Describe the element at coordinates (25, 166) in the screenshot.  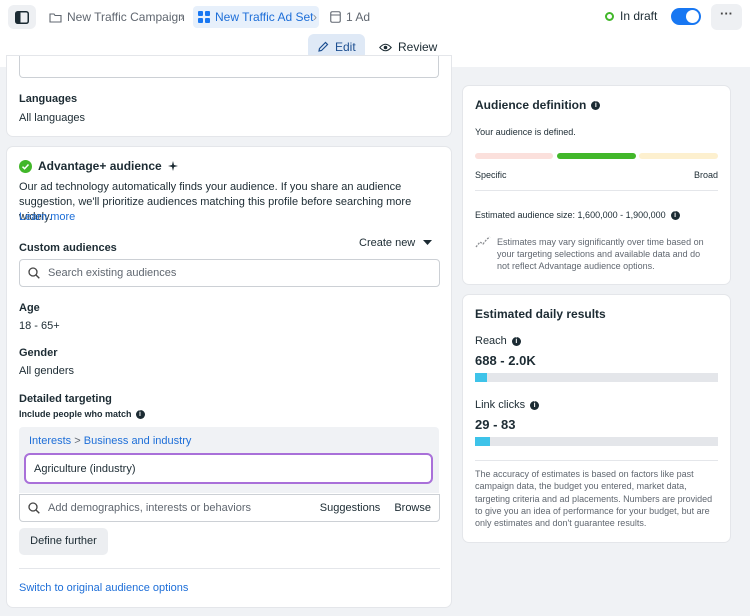
I see `check-circle-icon` at that location.